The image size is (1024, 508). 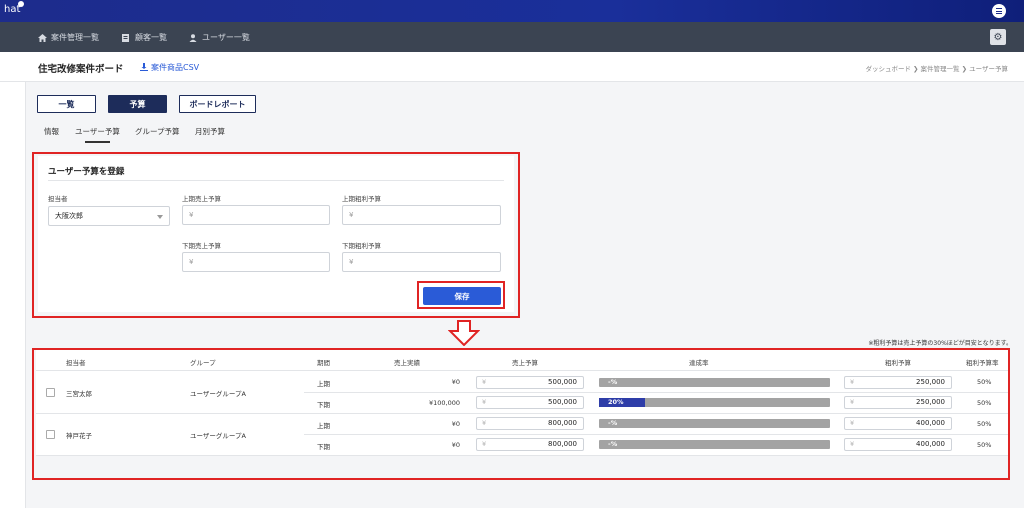 I want to click on nav-item-label: 案件管理一覧, so click(x=75, y=37).